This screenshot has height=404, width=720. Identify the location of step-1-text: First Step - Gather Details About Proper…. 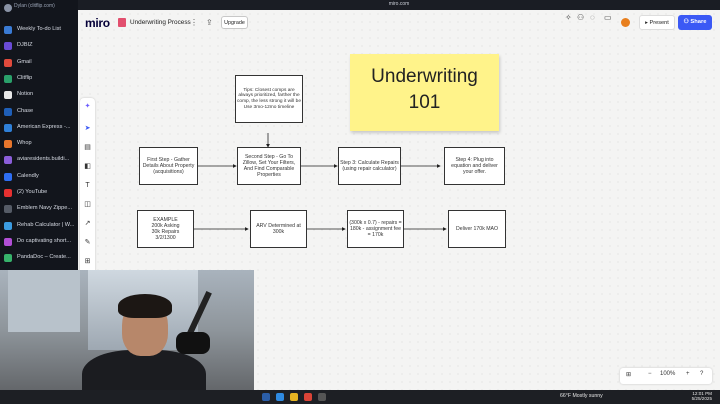
(168, 166).